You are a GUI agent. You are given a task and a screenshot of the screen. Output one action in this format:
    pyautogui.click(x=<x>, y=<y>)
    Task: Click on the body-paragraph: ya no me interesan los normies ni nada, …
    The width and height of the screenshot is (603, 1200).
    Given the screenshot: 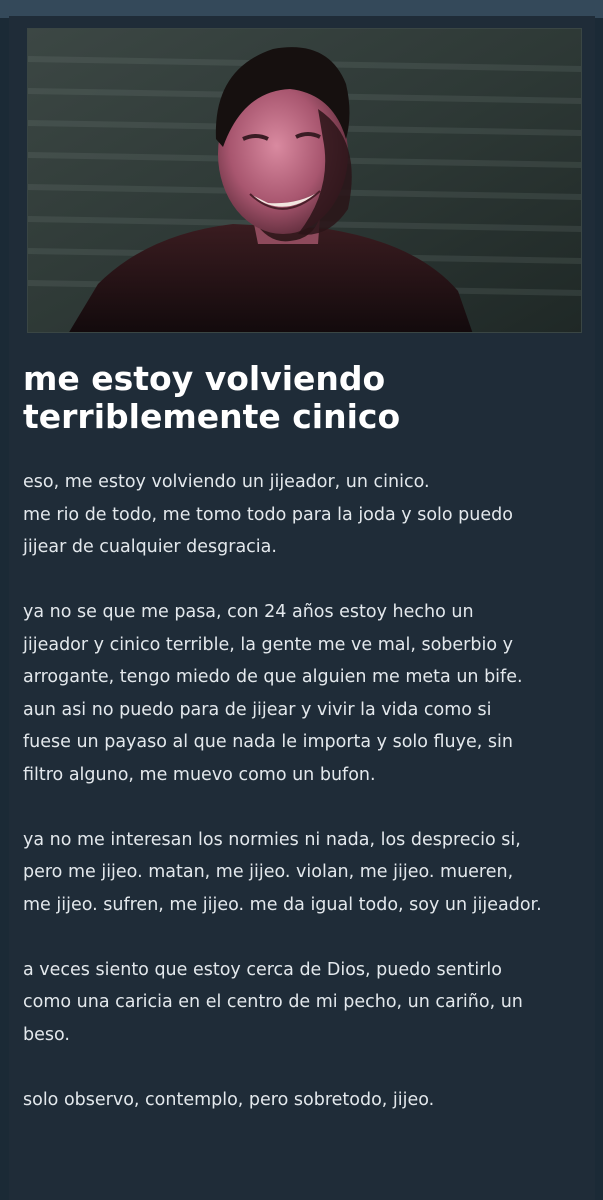 What is the action you would take?
    pyautogui.click(x=282, y=872)
    